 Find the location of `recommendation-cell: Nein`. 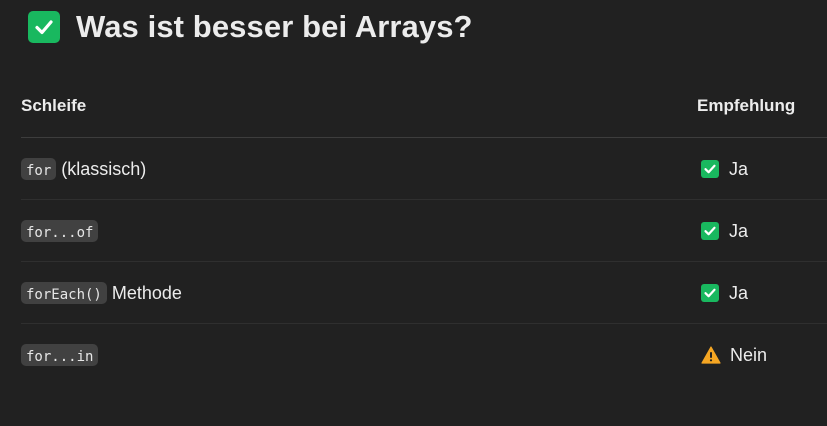

recommendation-cell: Nein is located at coordinates (734, 355).